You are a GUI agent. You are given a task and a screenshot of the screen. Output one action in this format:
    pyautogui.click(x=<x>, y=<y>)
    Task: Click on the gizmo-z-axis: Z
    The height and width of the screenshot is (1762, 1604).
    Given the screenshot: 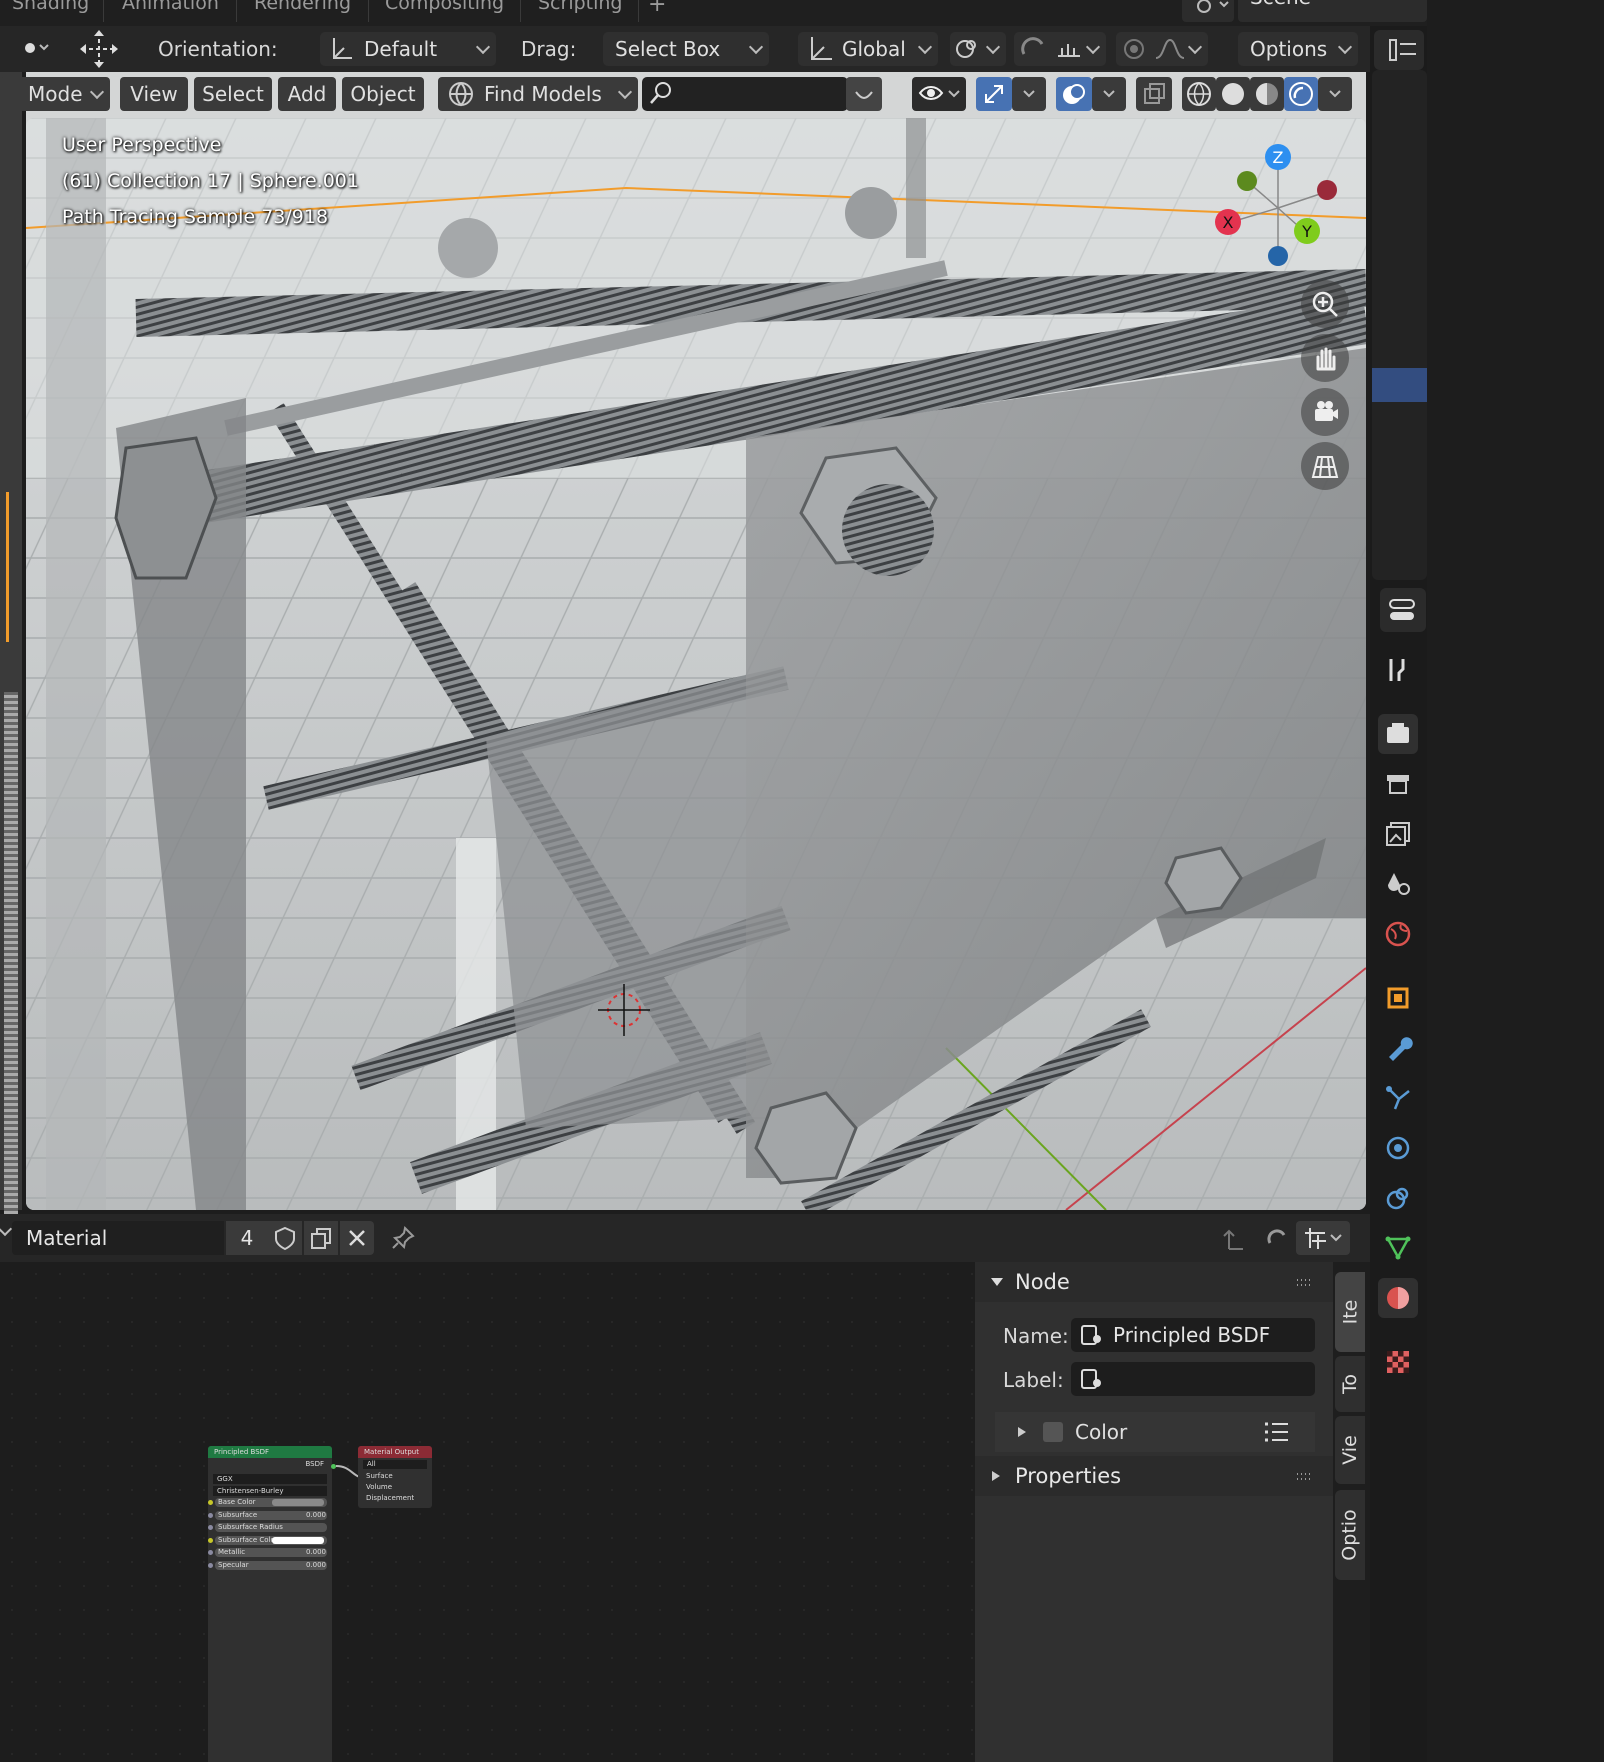 What is the action you would take?
    pyautogui.click(x=1278, y=157)
    